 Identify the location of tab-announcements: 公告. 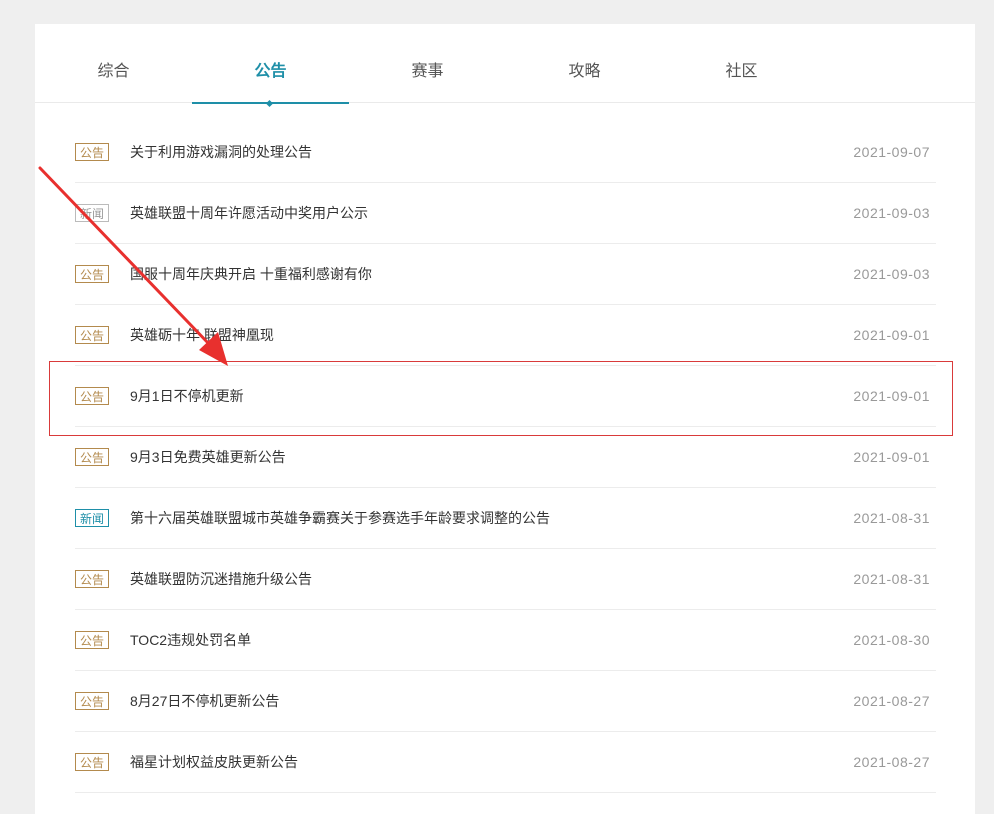
(270, 66).